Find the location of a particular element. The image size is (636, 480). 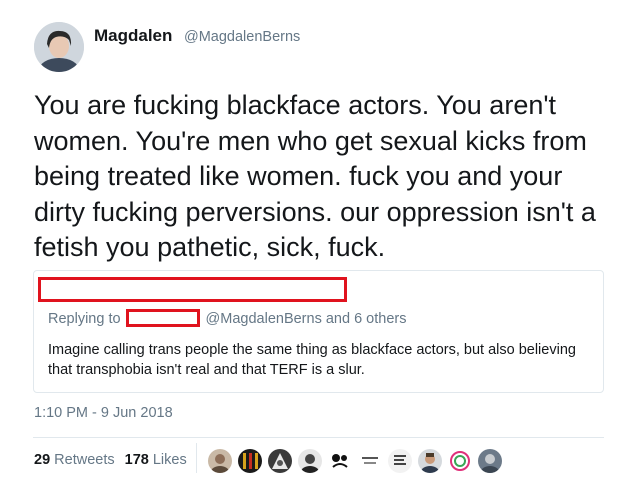

retweets-count: 29 is located at coordinates (42, 460).